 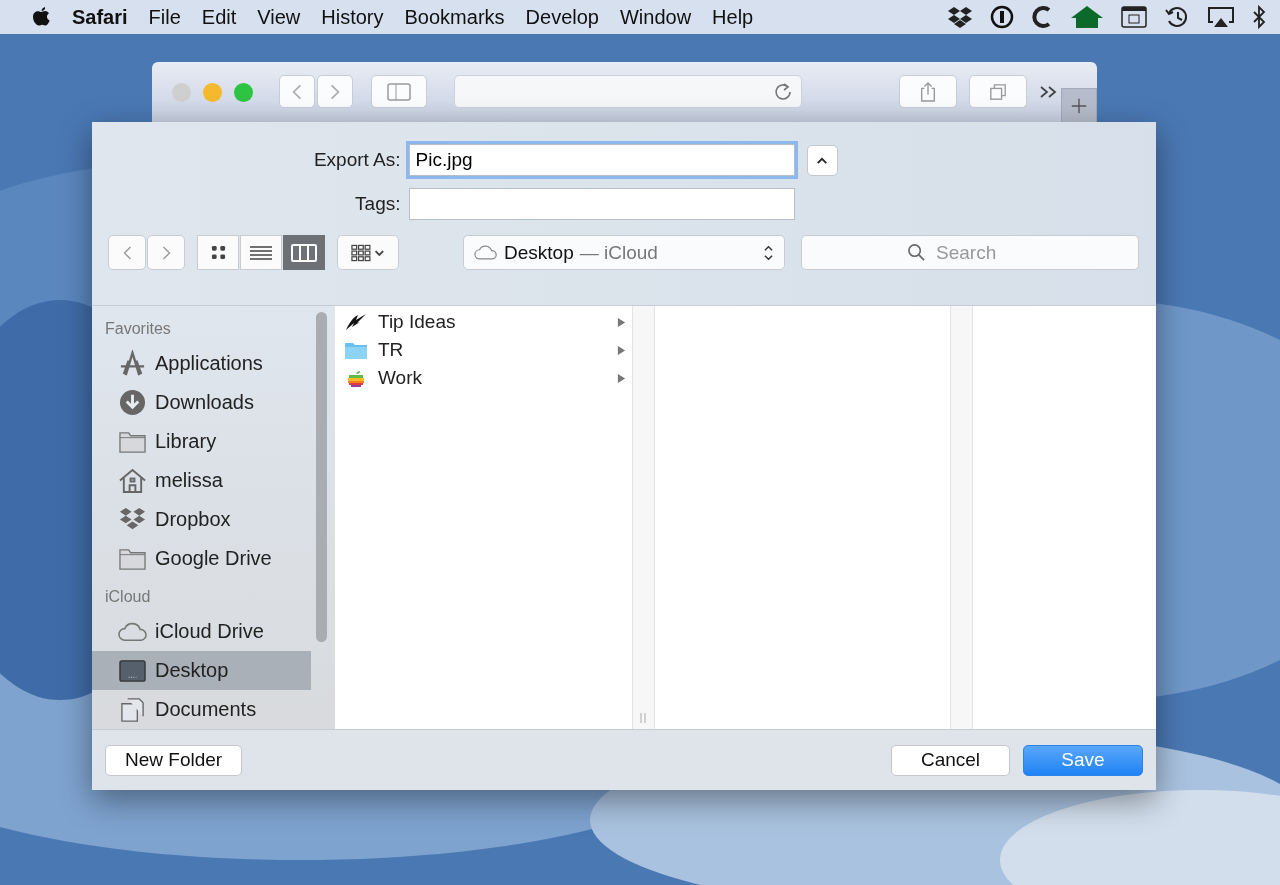 What do you see at coordinates (352, 17) in the screenshot?
I see `menu-item: History` at bounding box center [352, 17].